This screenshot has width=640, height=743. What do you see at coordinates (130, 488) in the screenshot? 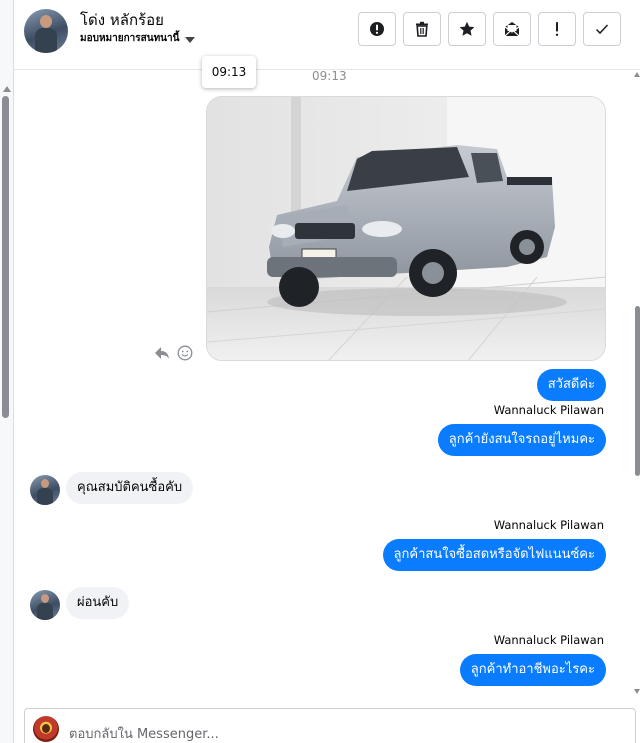
I see `incoming-message: คุณสมบัติคนซื้อคับ` at bounding box center [130, 488].